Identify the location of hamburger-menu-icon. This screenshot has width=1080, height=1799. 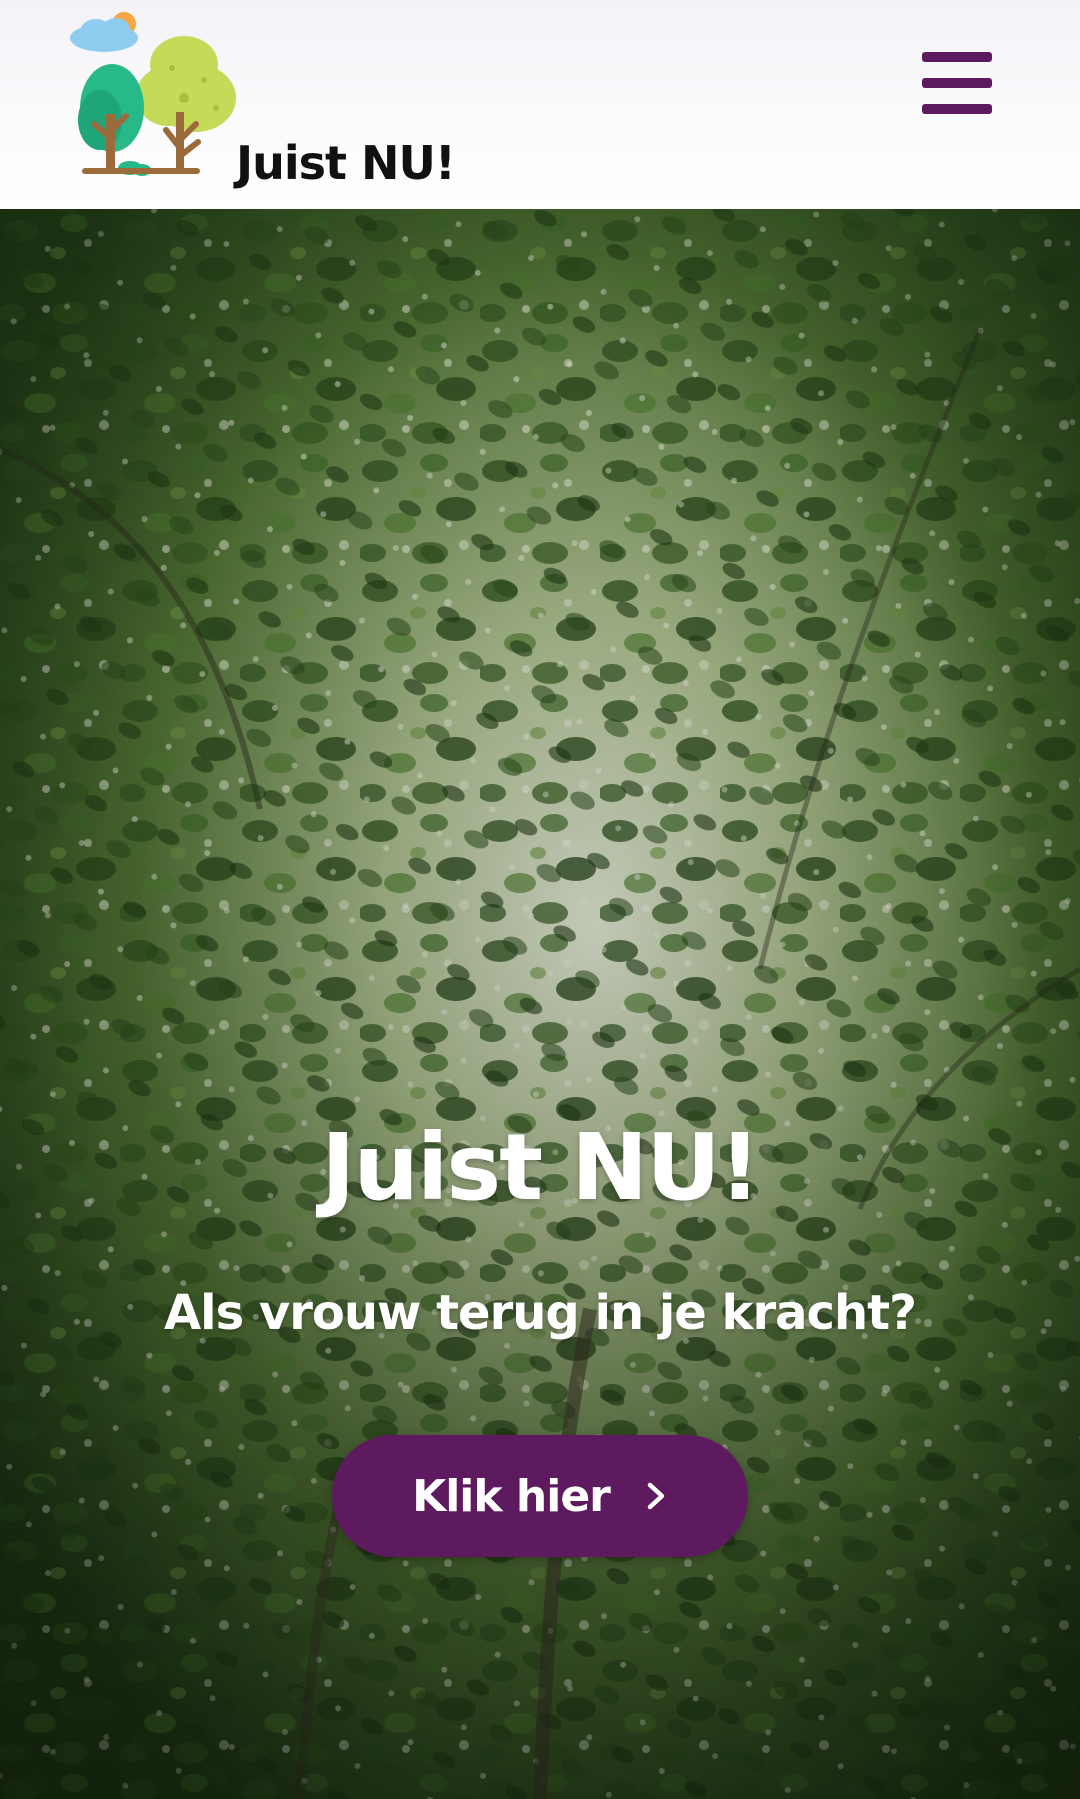
(957, 83).